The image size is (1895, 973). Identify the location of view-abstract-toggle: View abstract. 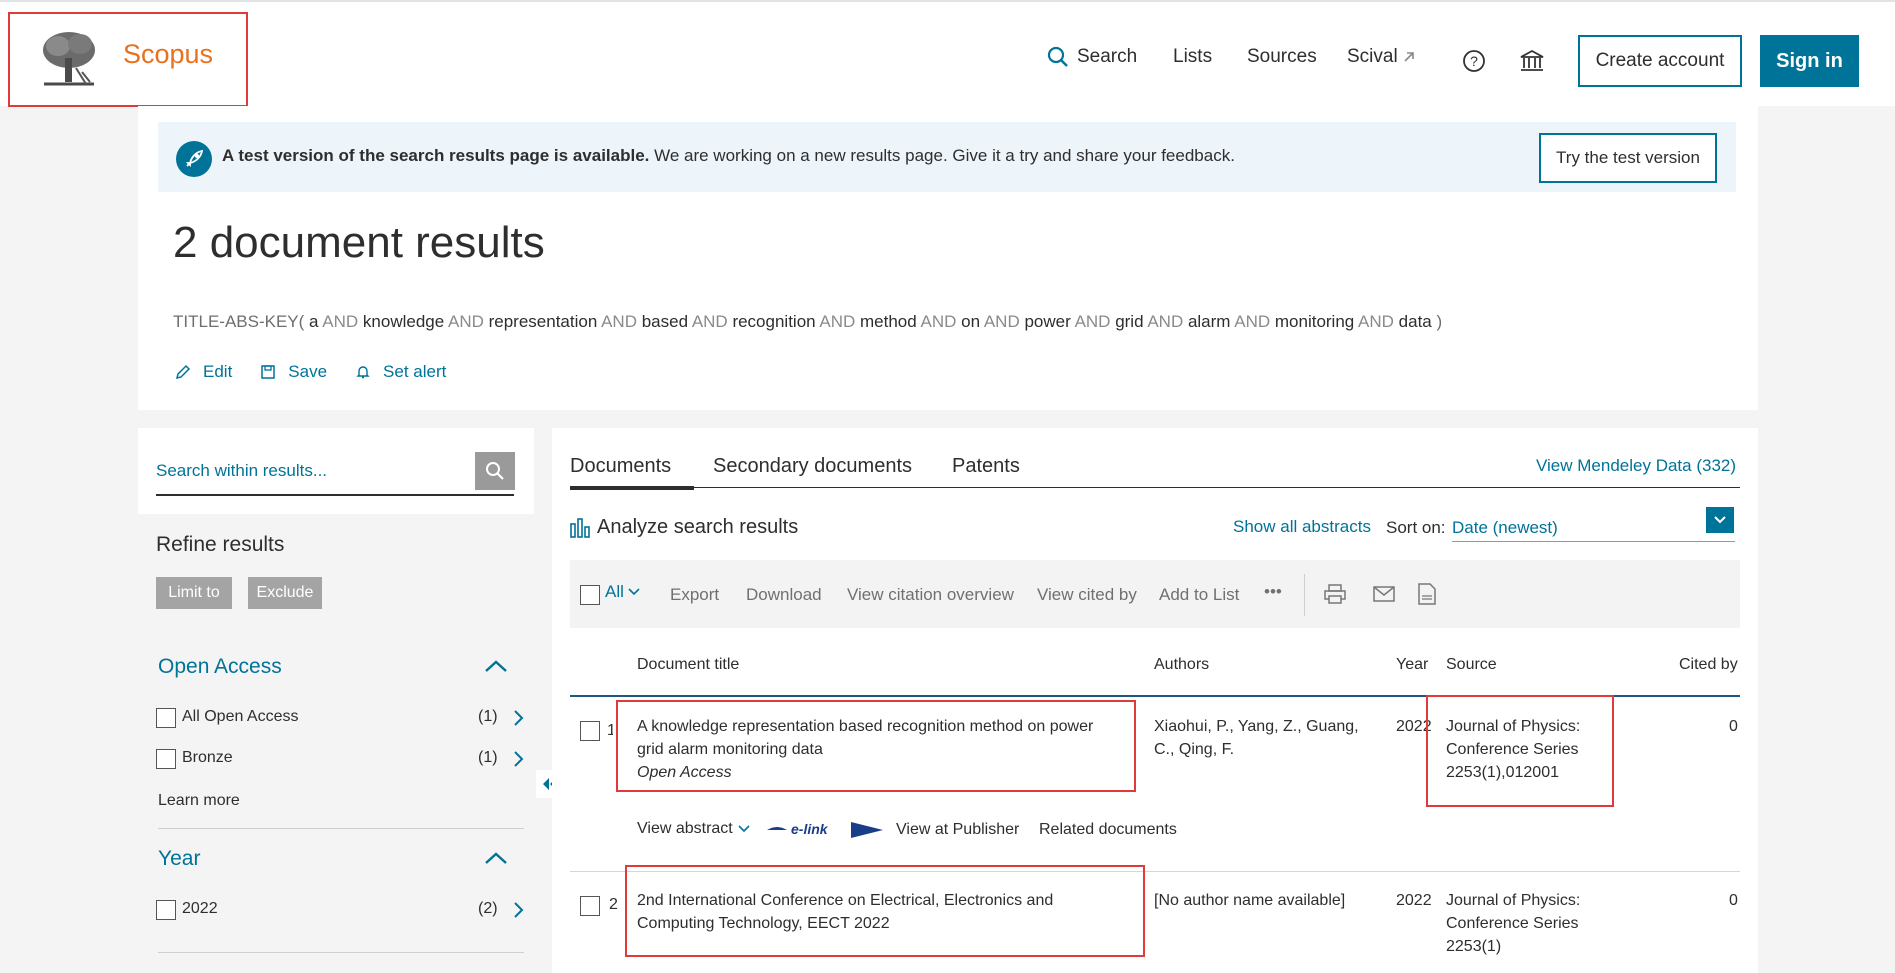
(693, 829).